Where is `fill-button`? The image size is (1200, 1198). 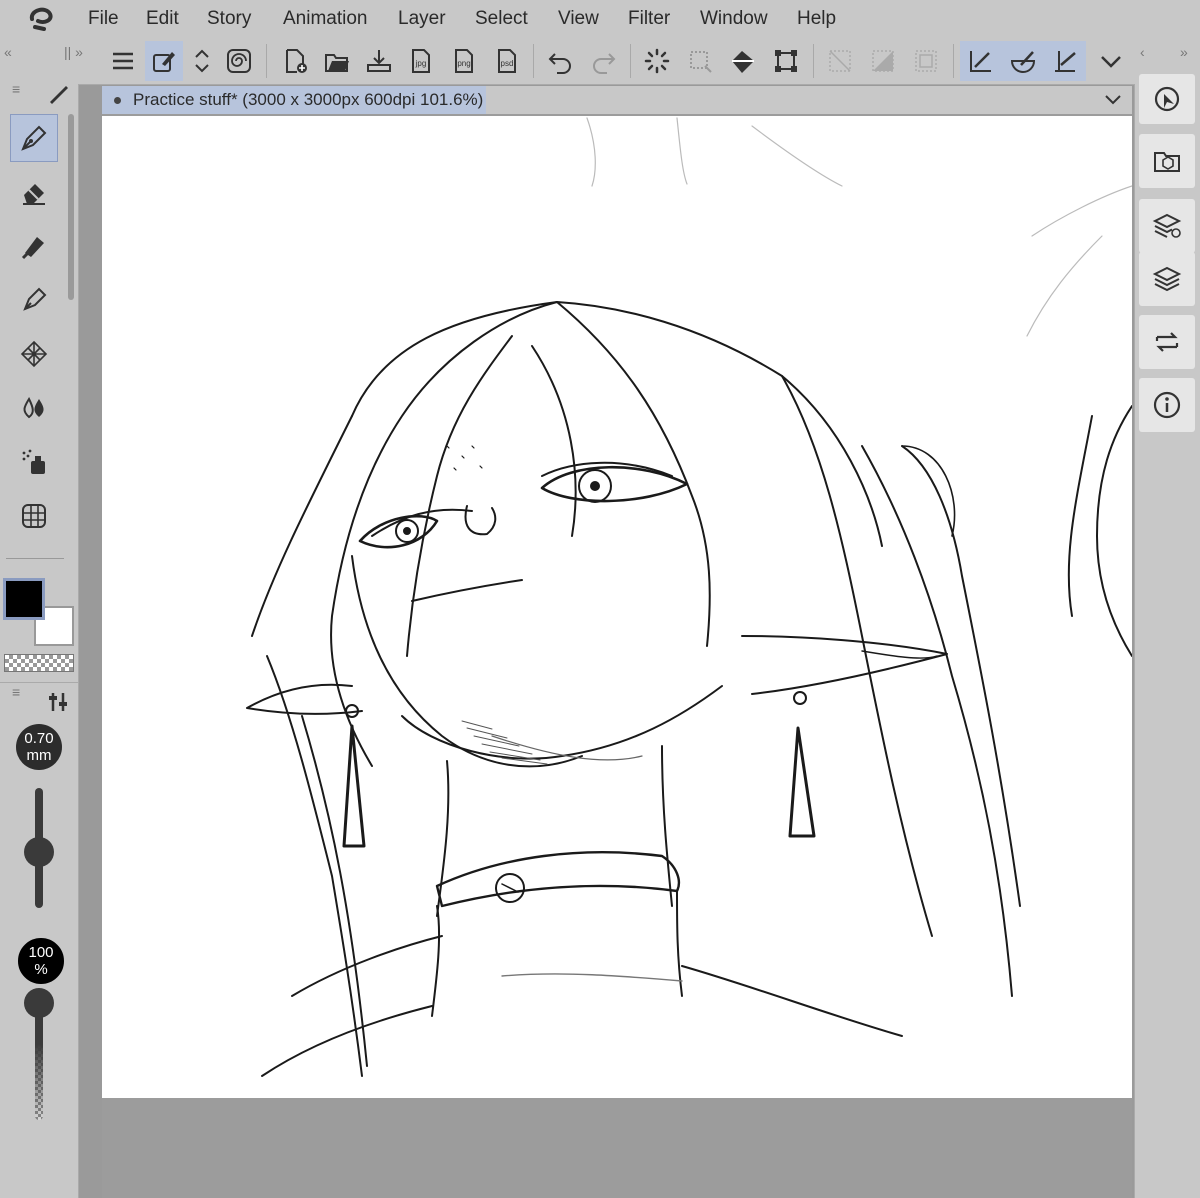
fill-button is located at coordinates (743, 61).